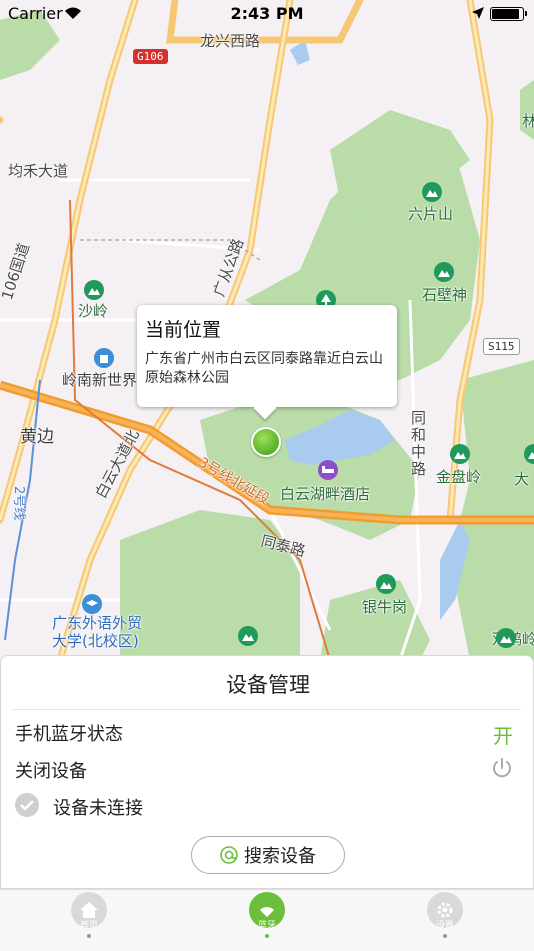  What do you see at coordinates (325, 494) in the screenshot?
I see `map-label-hotel: 白云湖畔酒店` at bounding box center [325, 494].